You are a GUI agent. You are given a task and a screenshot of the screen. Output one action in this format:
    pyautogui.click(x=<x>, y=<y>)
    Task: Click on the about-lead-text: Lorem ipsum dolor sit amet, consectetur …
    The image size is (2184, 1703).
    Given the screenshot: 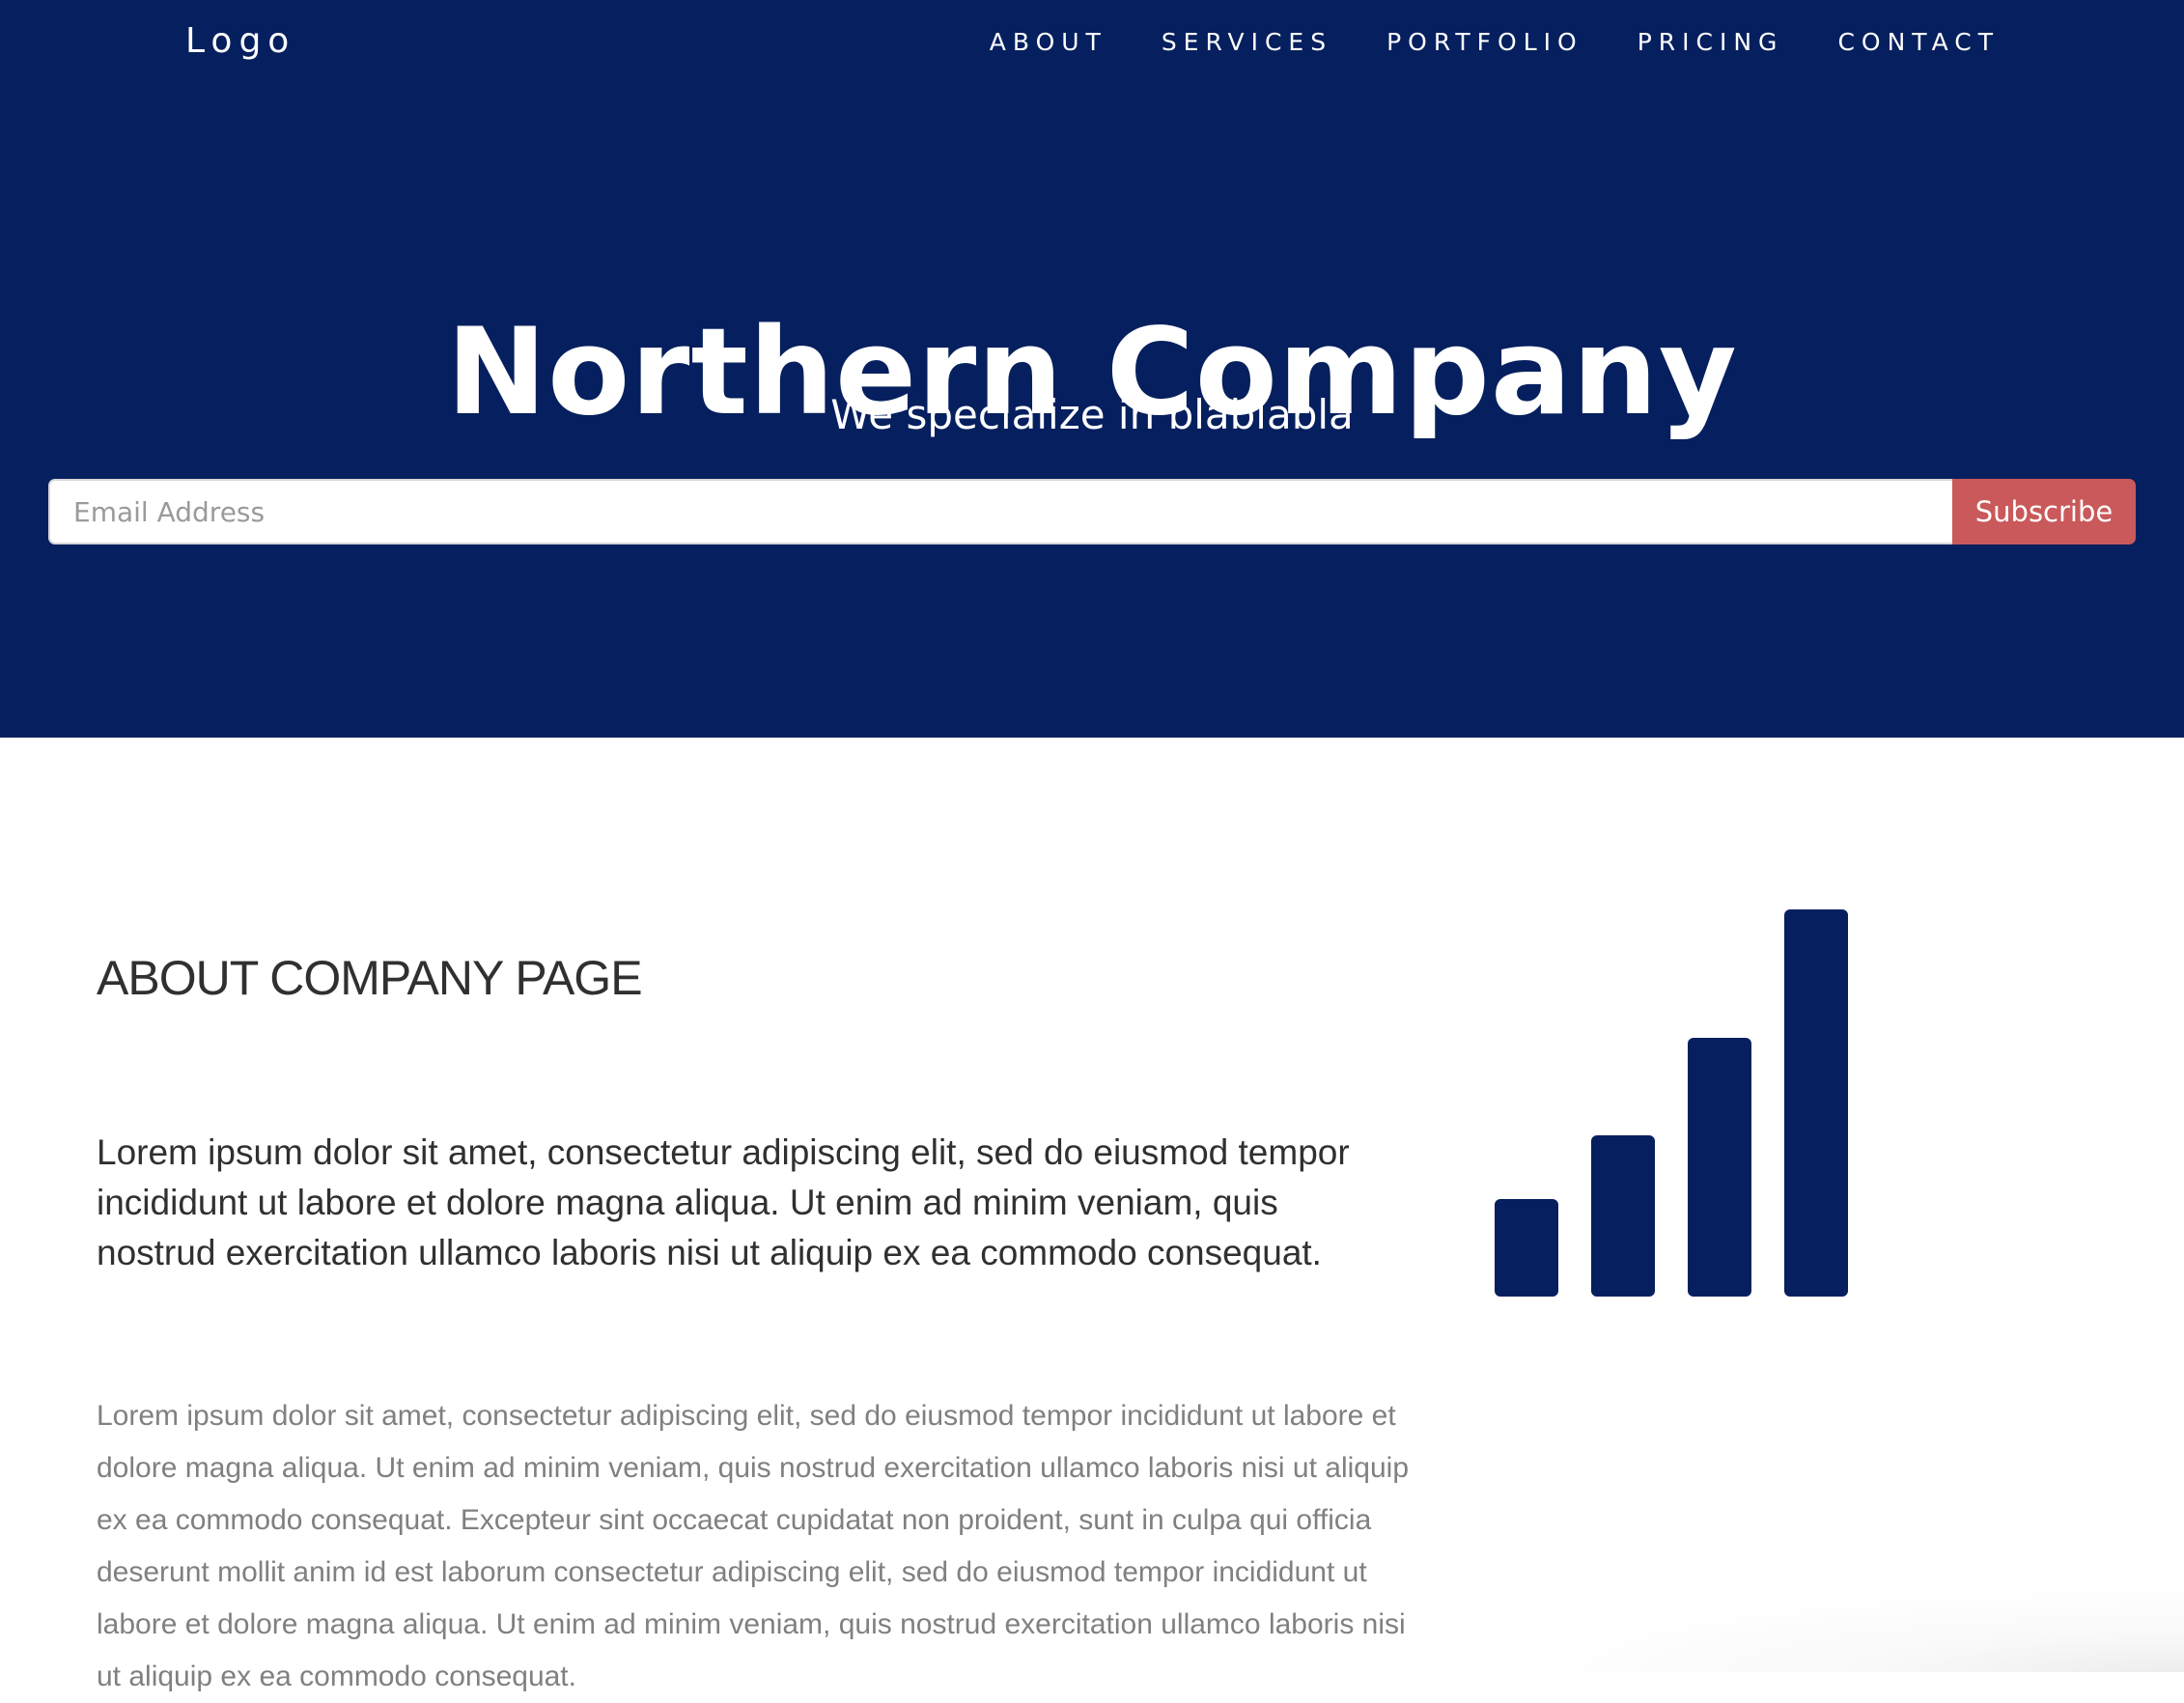 What is the action you would take?
    pyautogui.click(x=724, y=1202)
    